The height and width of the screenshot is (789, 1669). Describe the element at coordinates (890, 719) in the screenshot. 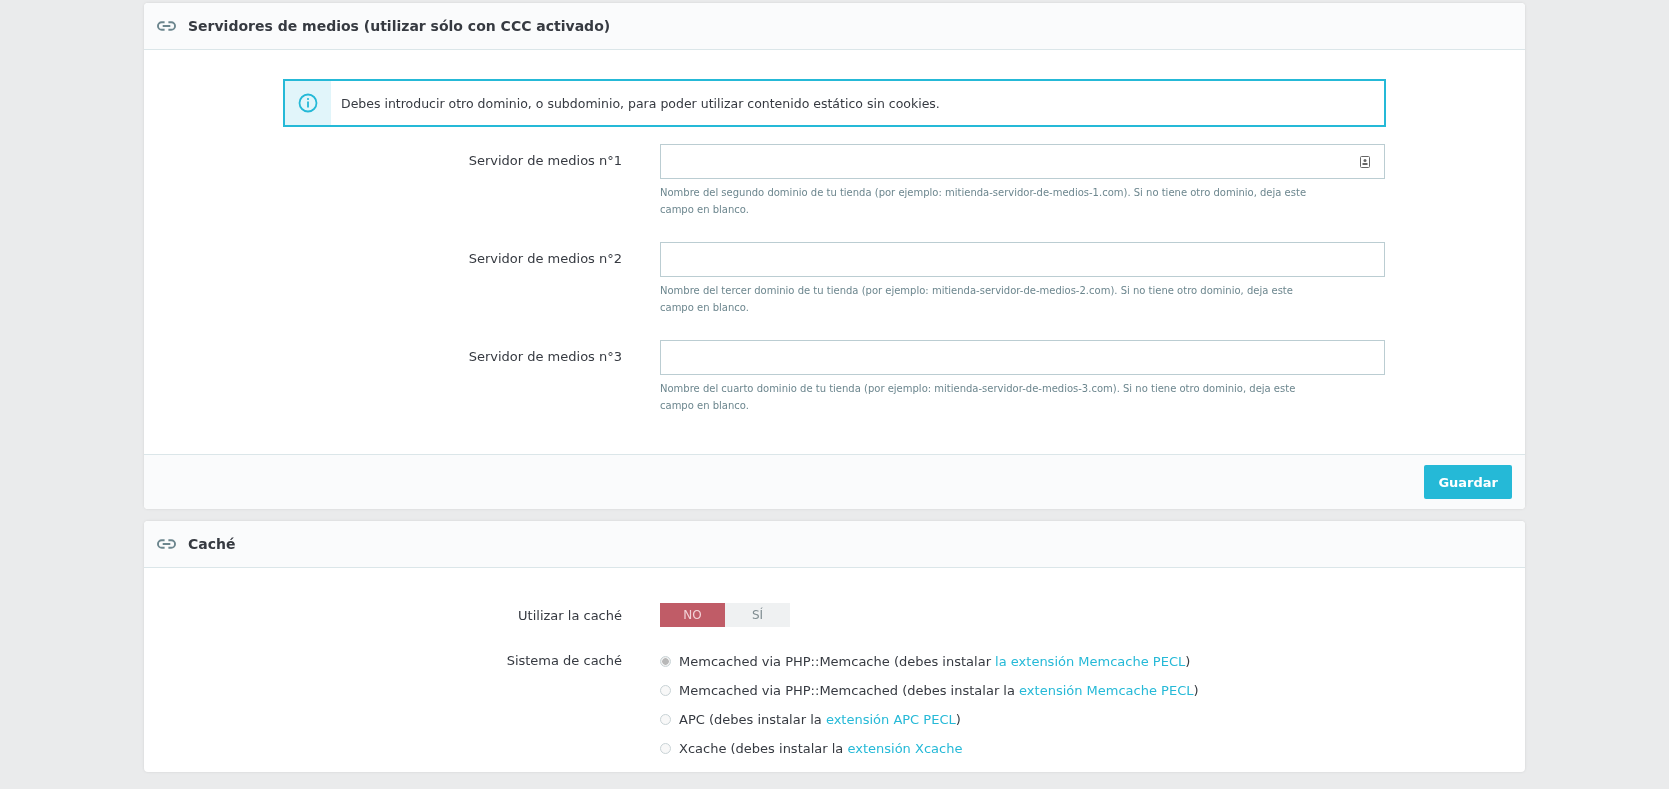

I see `extension-link: extensión APC PECL` at that location.